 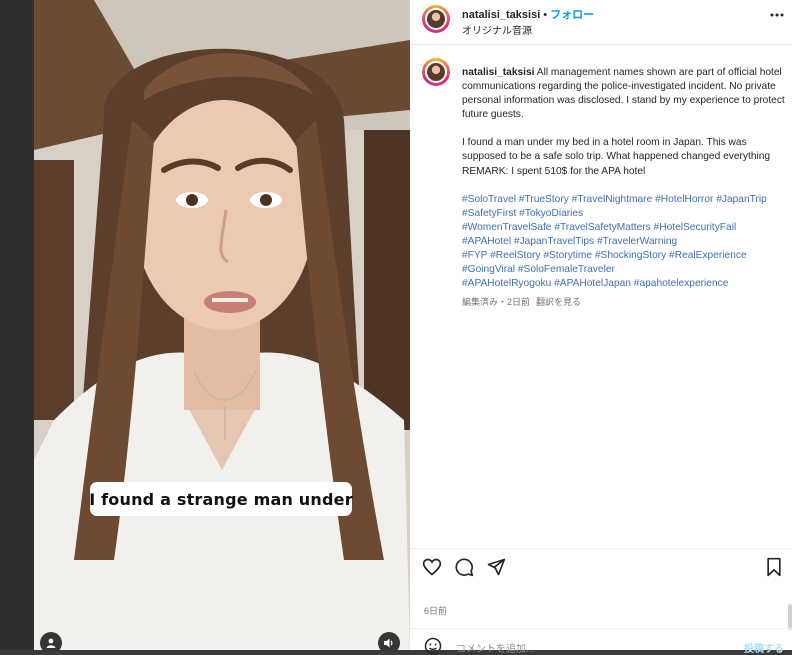 I want to click on more-horizontal-icon, so click(x=777, y=15).